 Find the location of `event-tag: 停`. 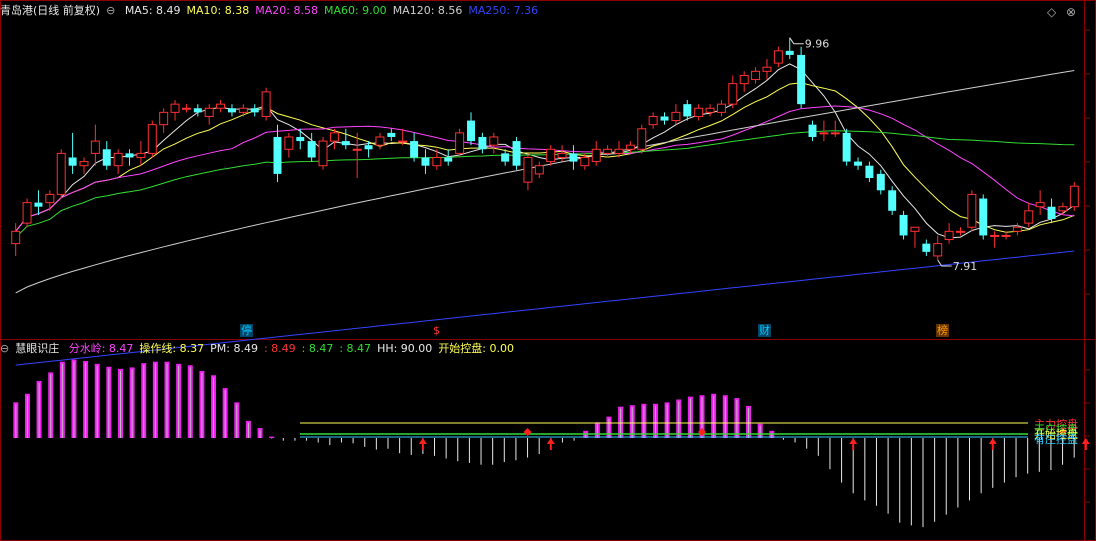

event-tag: 停 is located at coordinates (246, 330).